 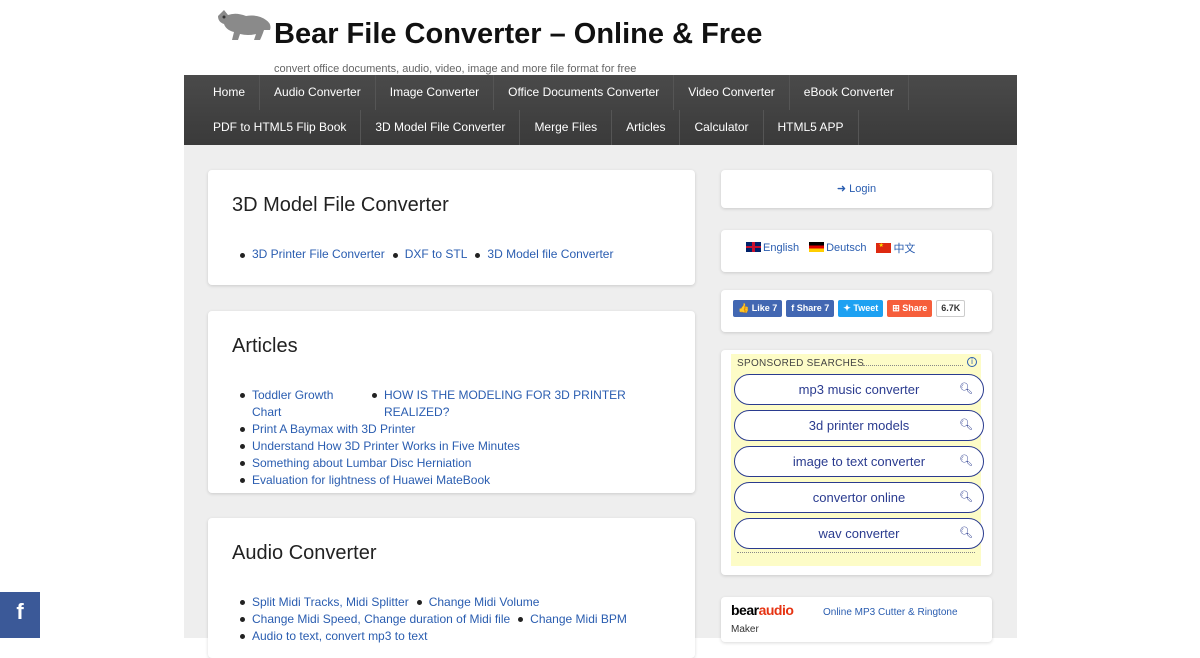 What do you see at coordinates (230, 92) in the screenshot?
I see `nav-home: Home` at bounding box center [230, 92].